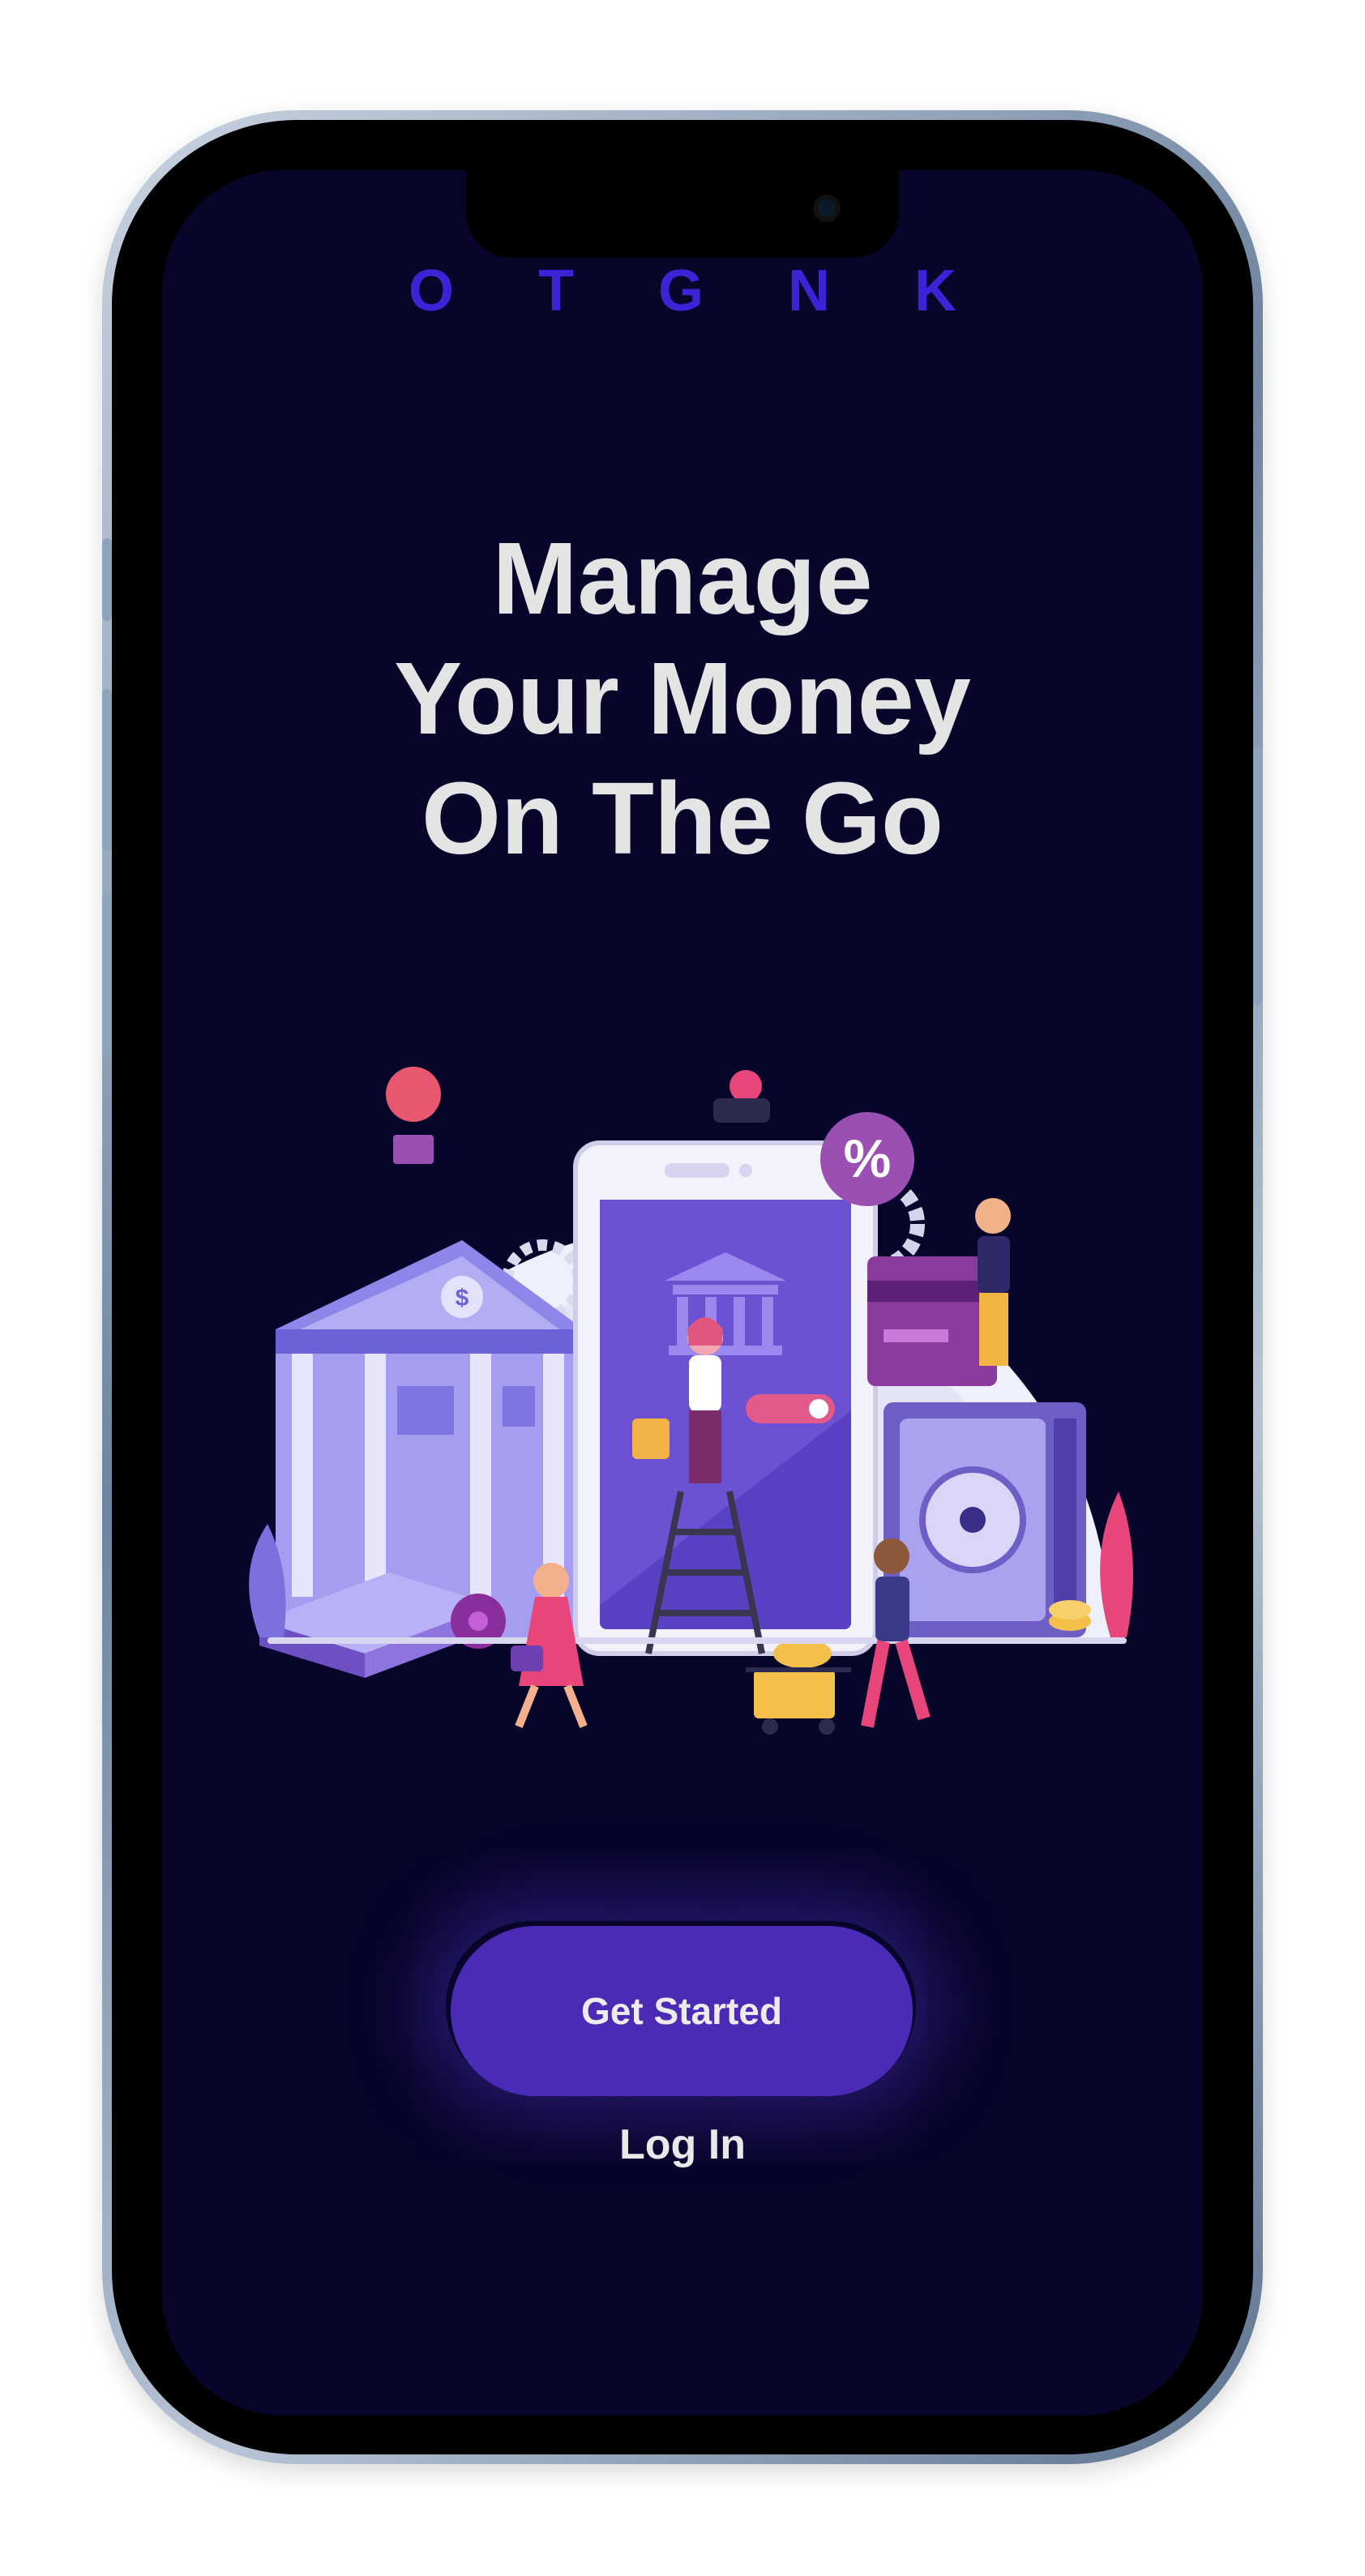 The image size is (1365, 2576). I want to click on phone-volume-down-button, so click(107, 976).